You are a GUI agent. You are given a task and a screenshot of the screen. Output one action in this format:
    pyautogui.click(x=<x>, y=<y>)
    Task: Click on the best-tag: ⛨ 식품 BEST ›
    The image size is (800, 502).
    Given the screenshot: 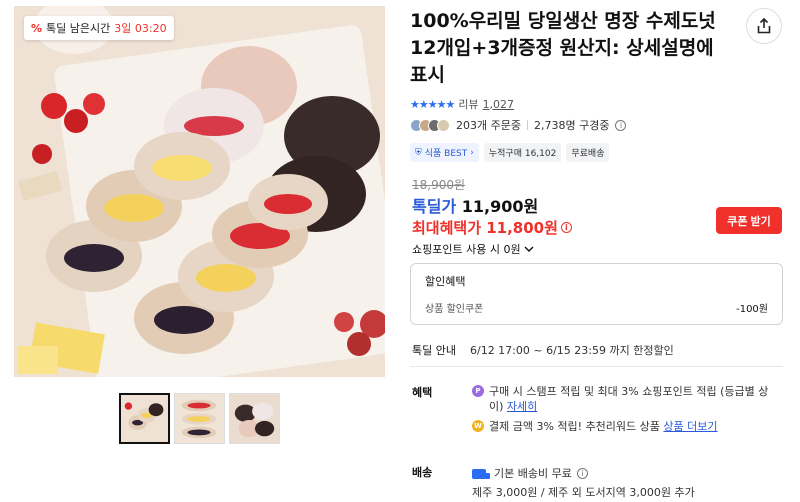 What is the action you would take?
    pyautogui.click(x=444, y=152)
    